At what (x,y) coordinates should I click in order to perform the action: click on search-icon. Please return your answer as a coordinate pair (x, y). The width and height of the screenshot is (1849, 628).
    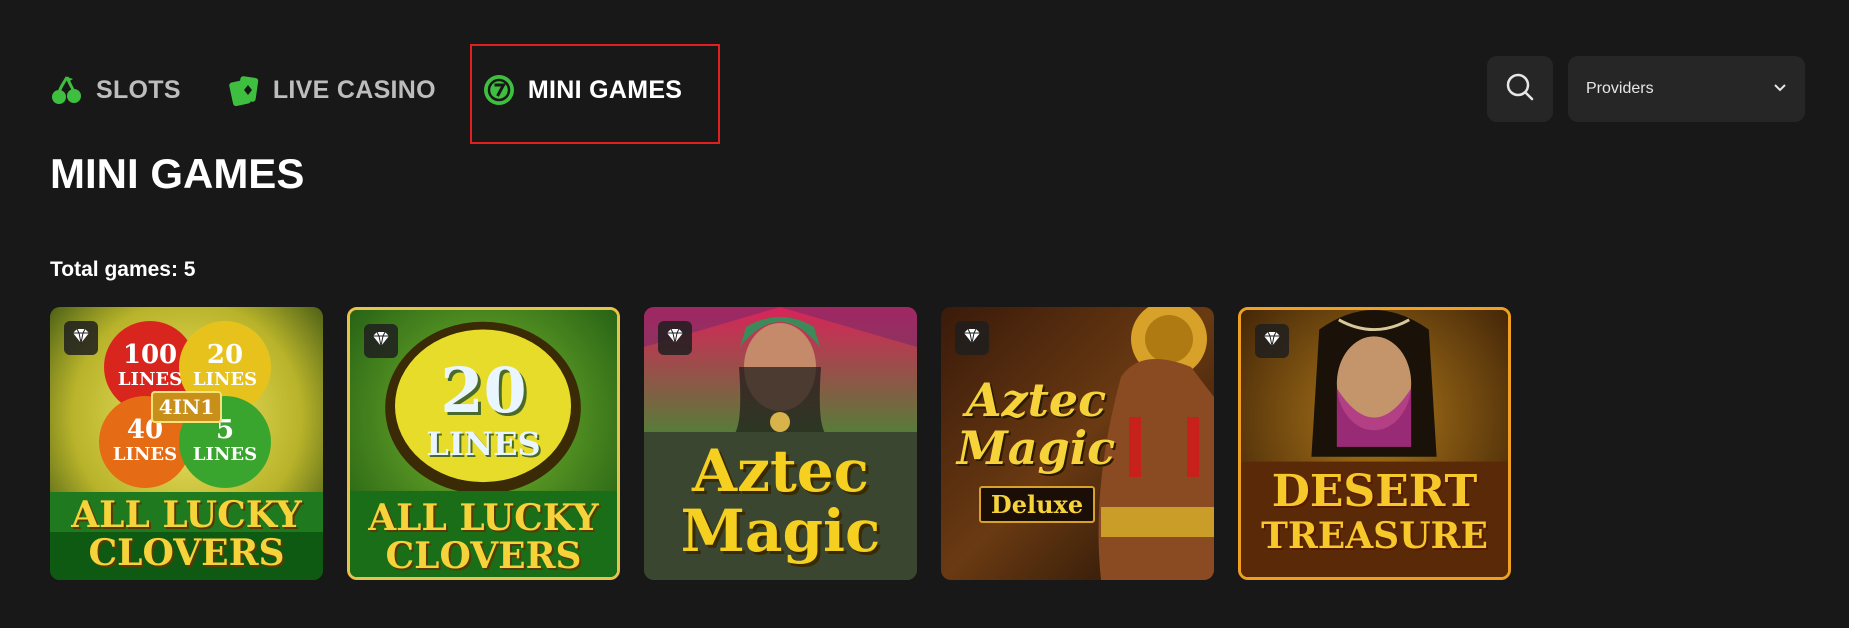
    Looking at the image, I should click on (1520, 89).